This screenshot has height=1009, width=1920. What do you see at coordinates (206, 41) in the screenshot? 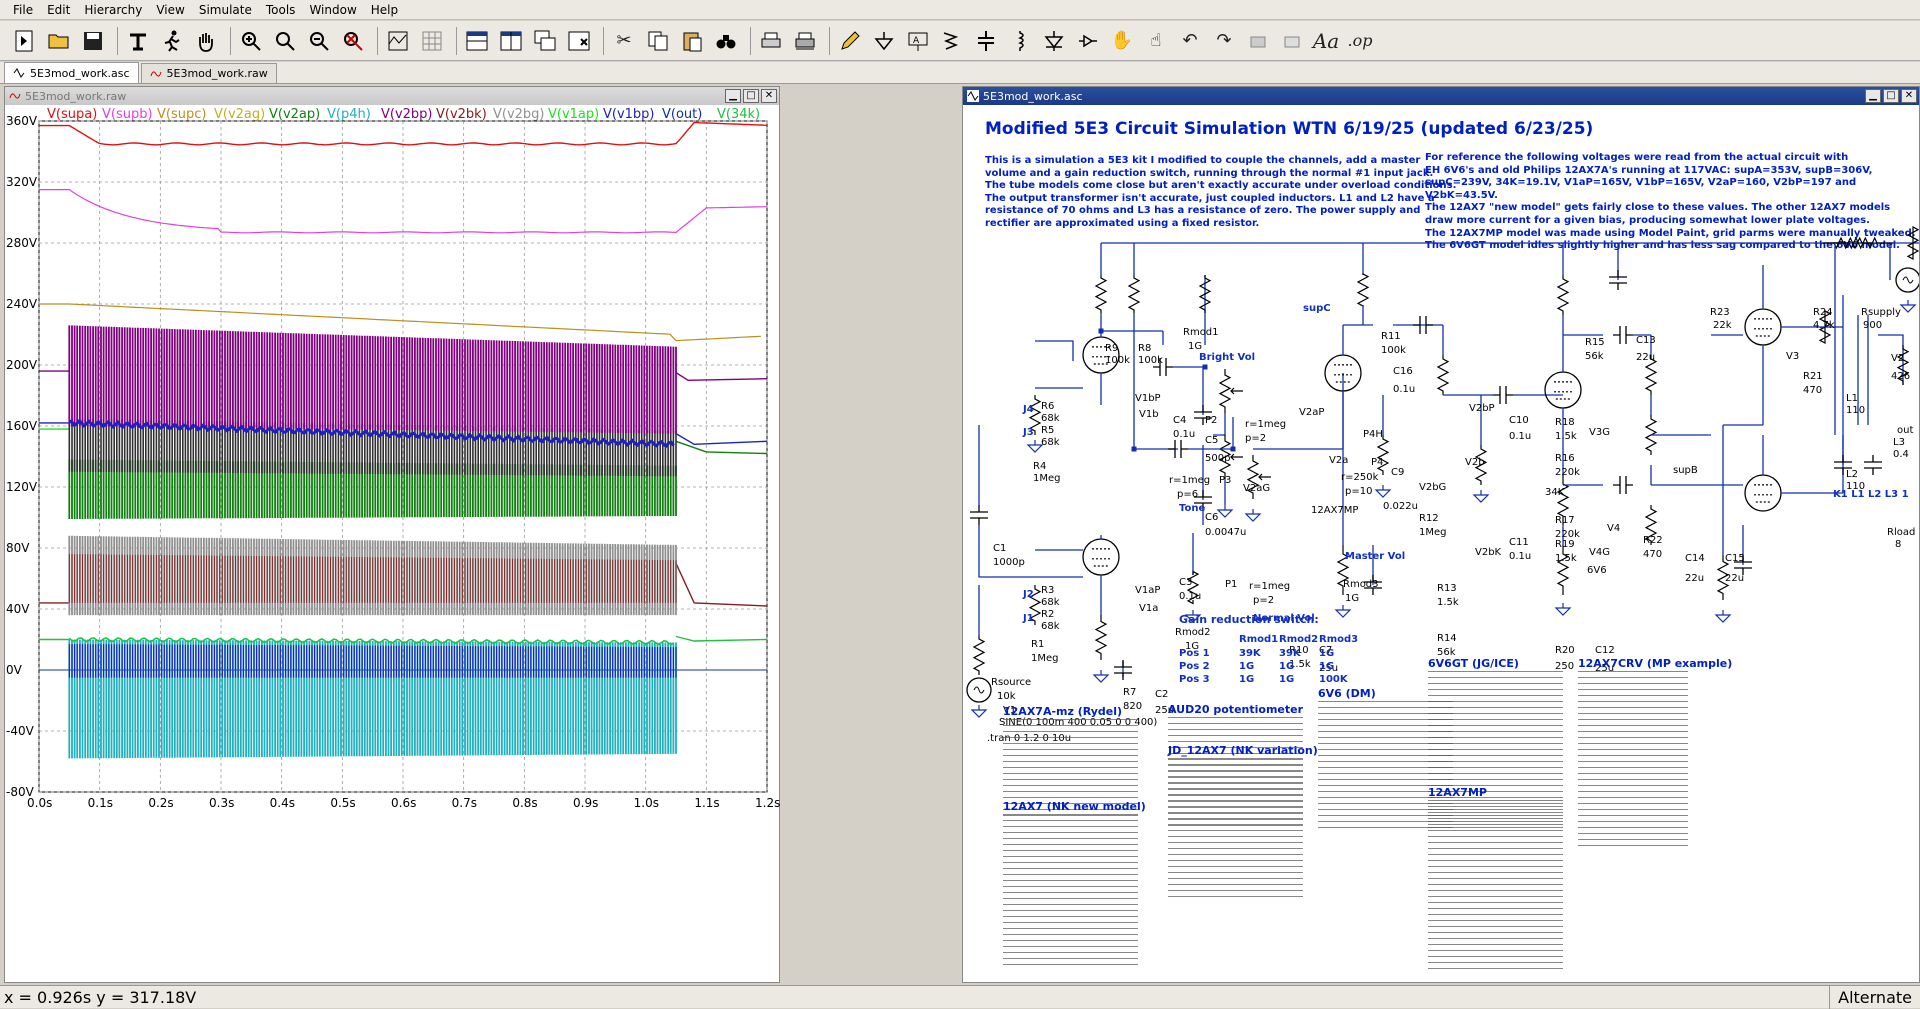
I see `halt-hand-icon` at bounding box center [206, 41].